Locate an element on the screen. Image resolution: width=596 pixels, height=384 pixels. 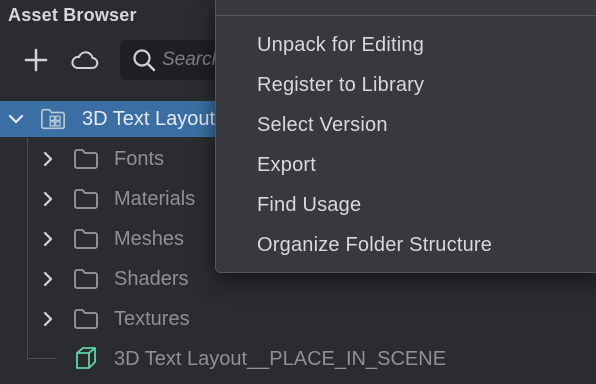
menu-item-label: Export is located at coordinates (287, 164).